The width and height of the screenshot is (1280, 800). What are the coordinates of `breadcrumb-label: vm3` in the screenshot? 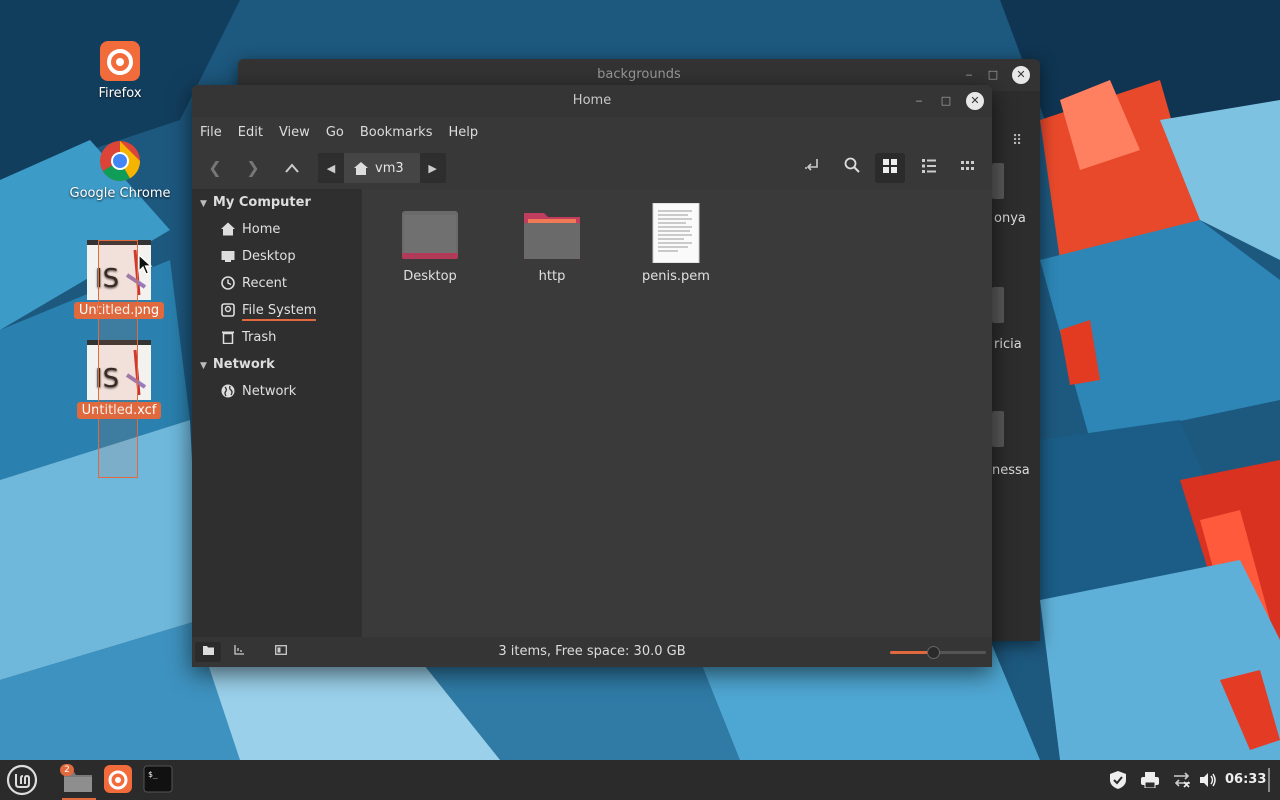 It's located at (389, 168).